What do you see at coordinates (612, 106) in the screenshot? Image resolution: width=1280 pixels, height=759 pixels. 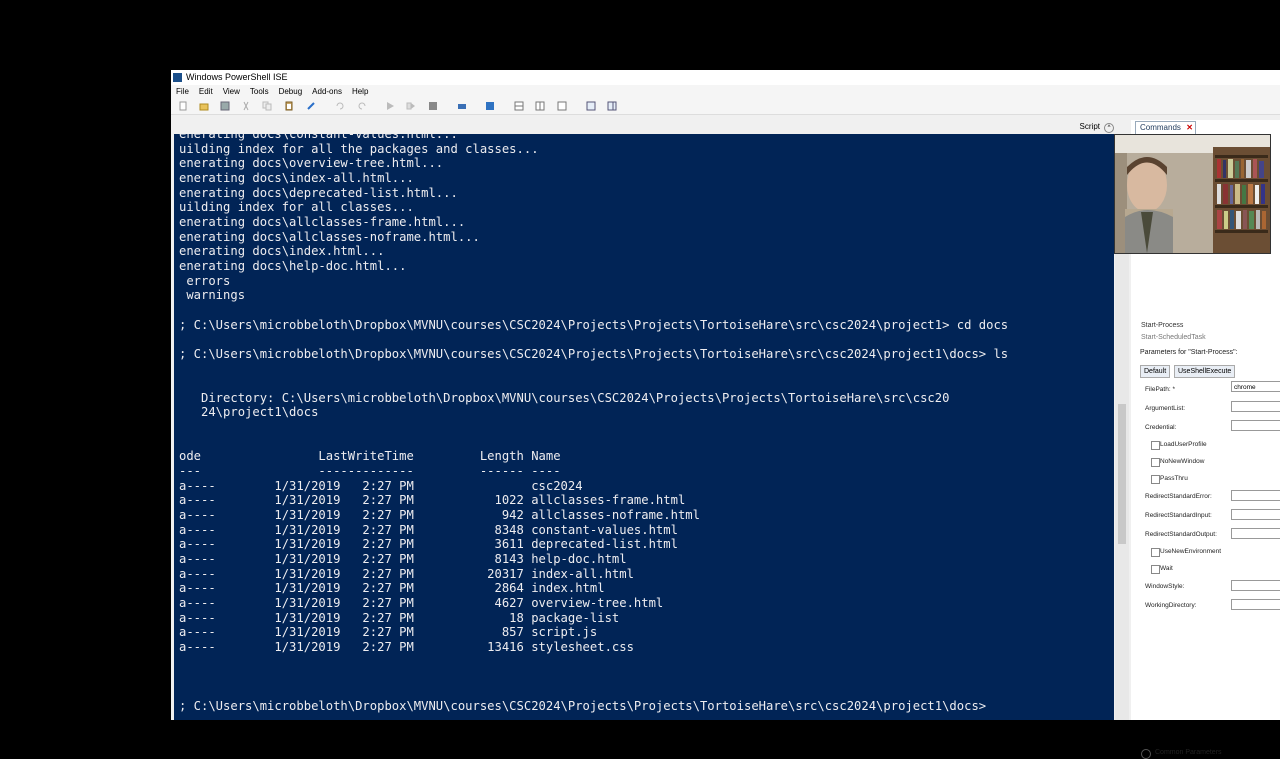 I see `show-commands-icon` at bounding box center [612, 106].